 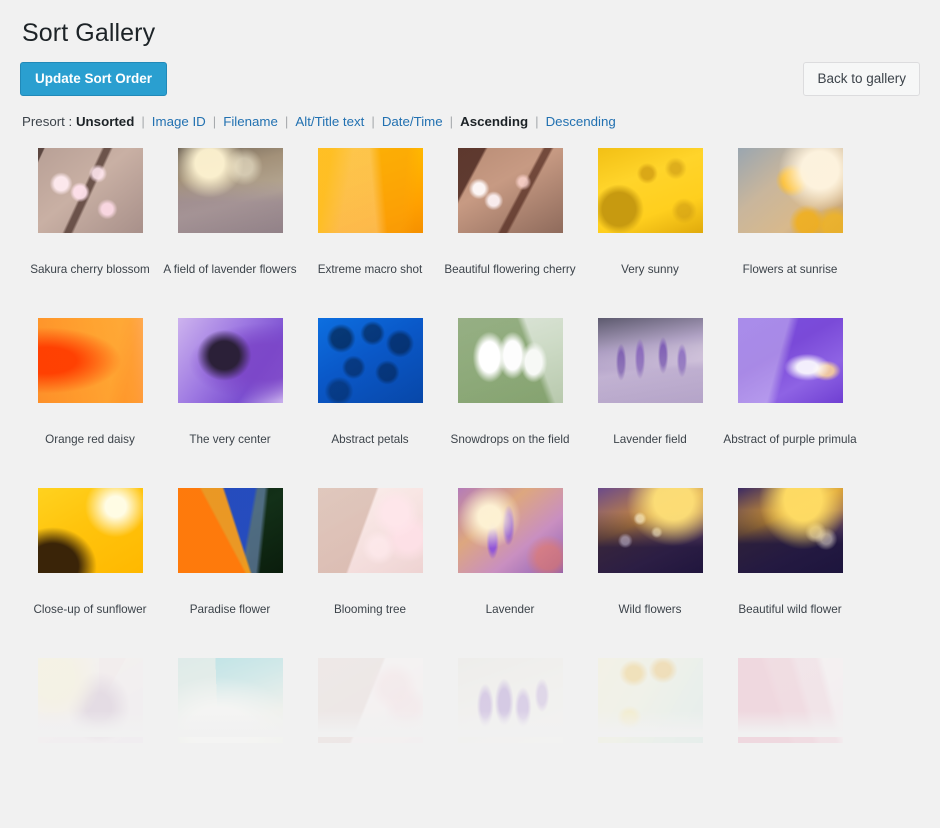 I want to click on thumb-field-of-lavender, so click(x=230, y=190).